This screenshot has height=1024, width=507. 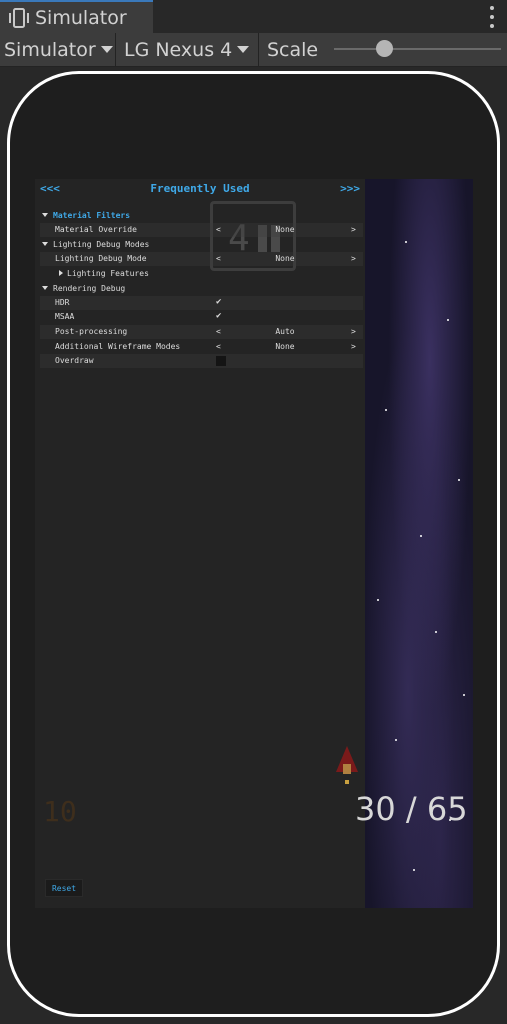 I want to click on section-label: Rendering Debug, so click(x=89, y=288).